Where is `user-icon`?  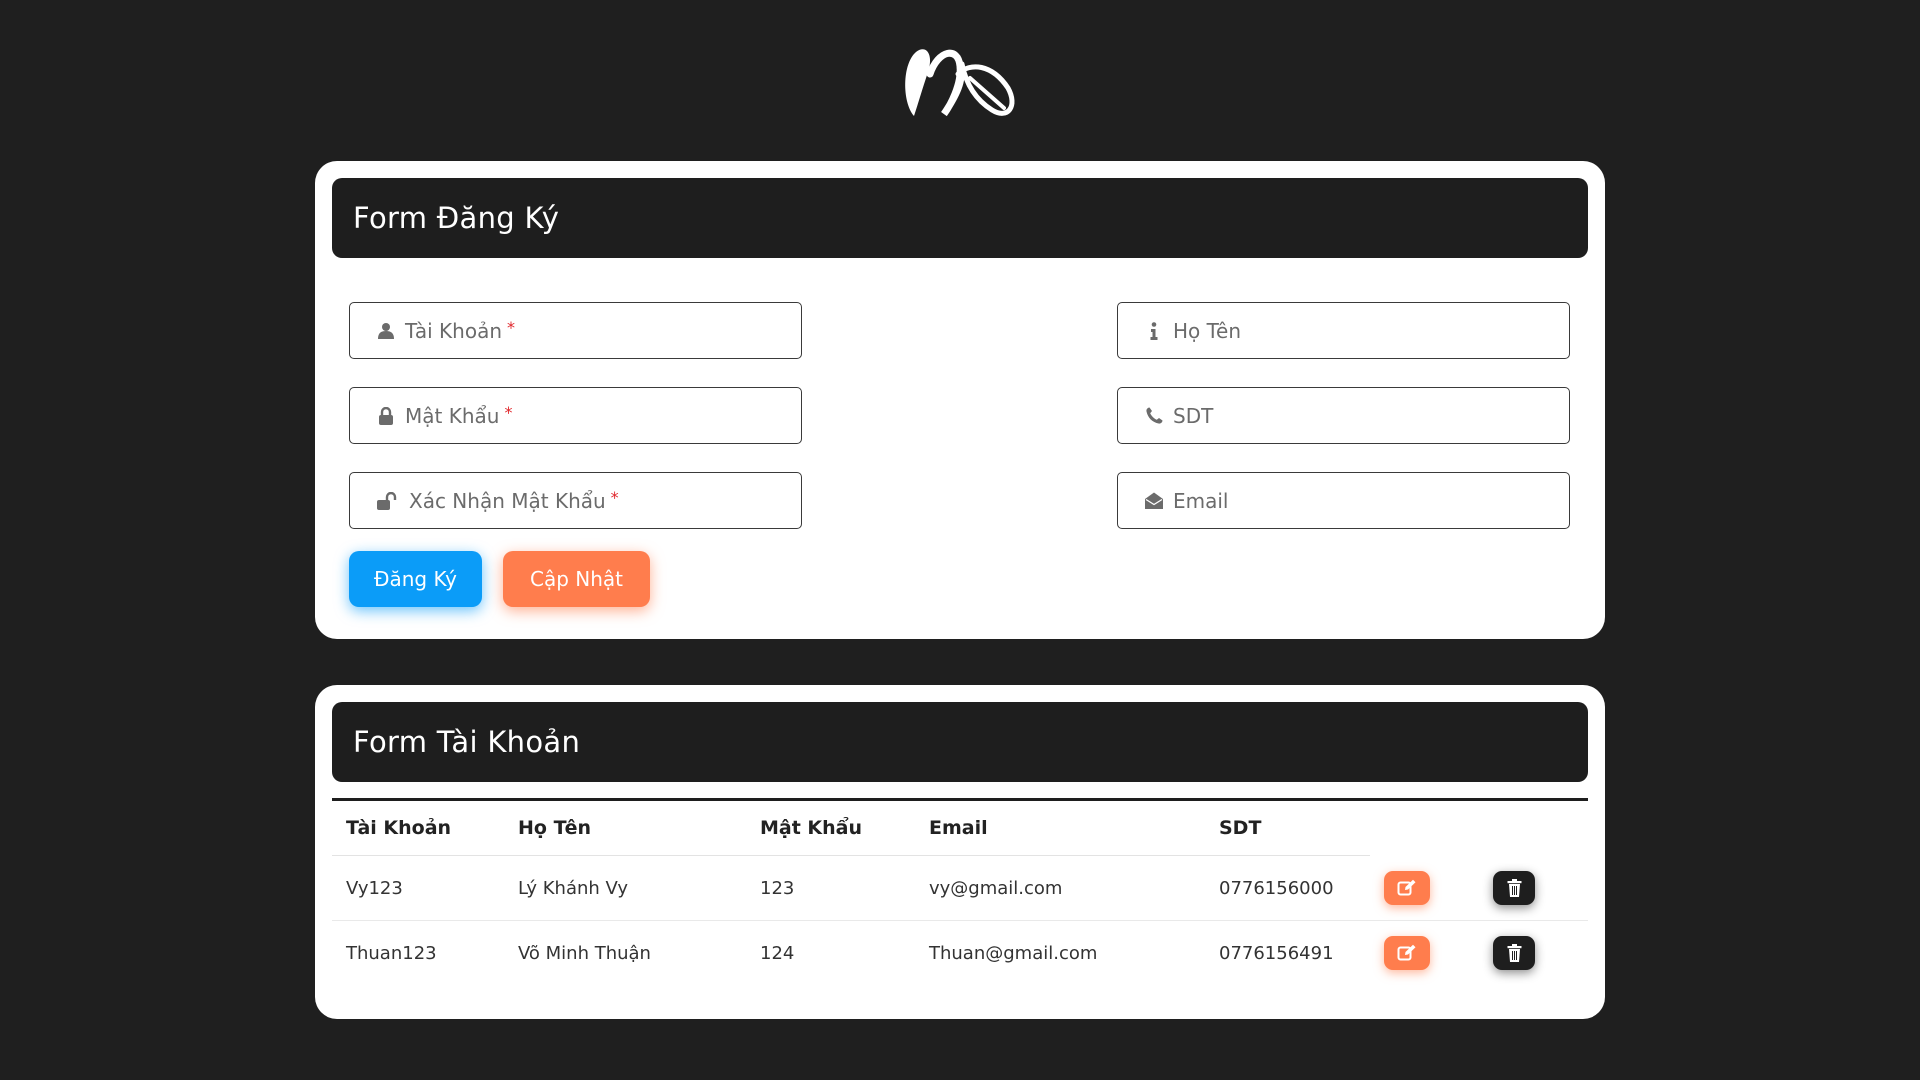 user-icon is located at coordinates (386, 331).